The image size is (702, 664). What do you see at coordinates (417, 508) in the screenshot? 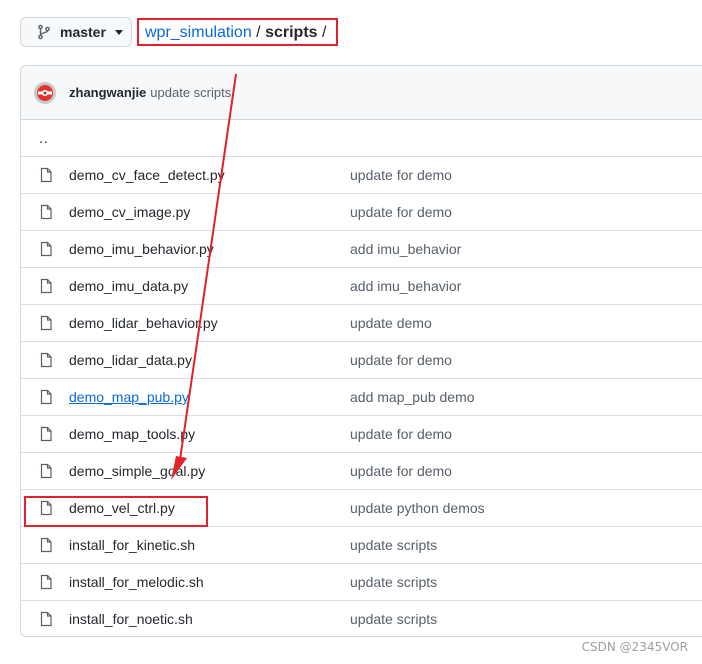
I see `file-commit-message: update python demos` at bounding box center [417, 508].